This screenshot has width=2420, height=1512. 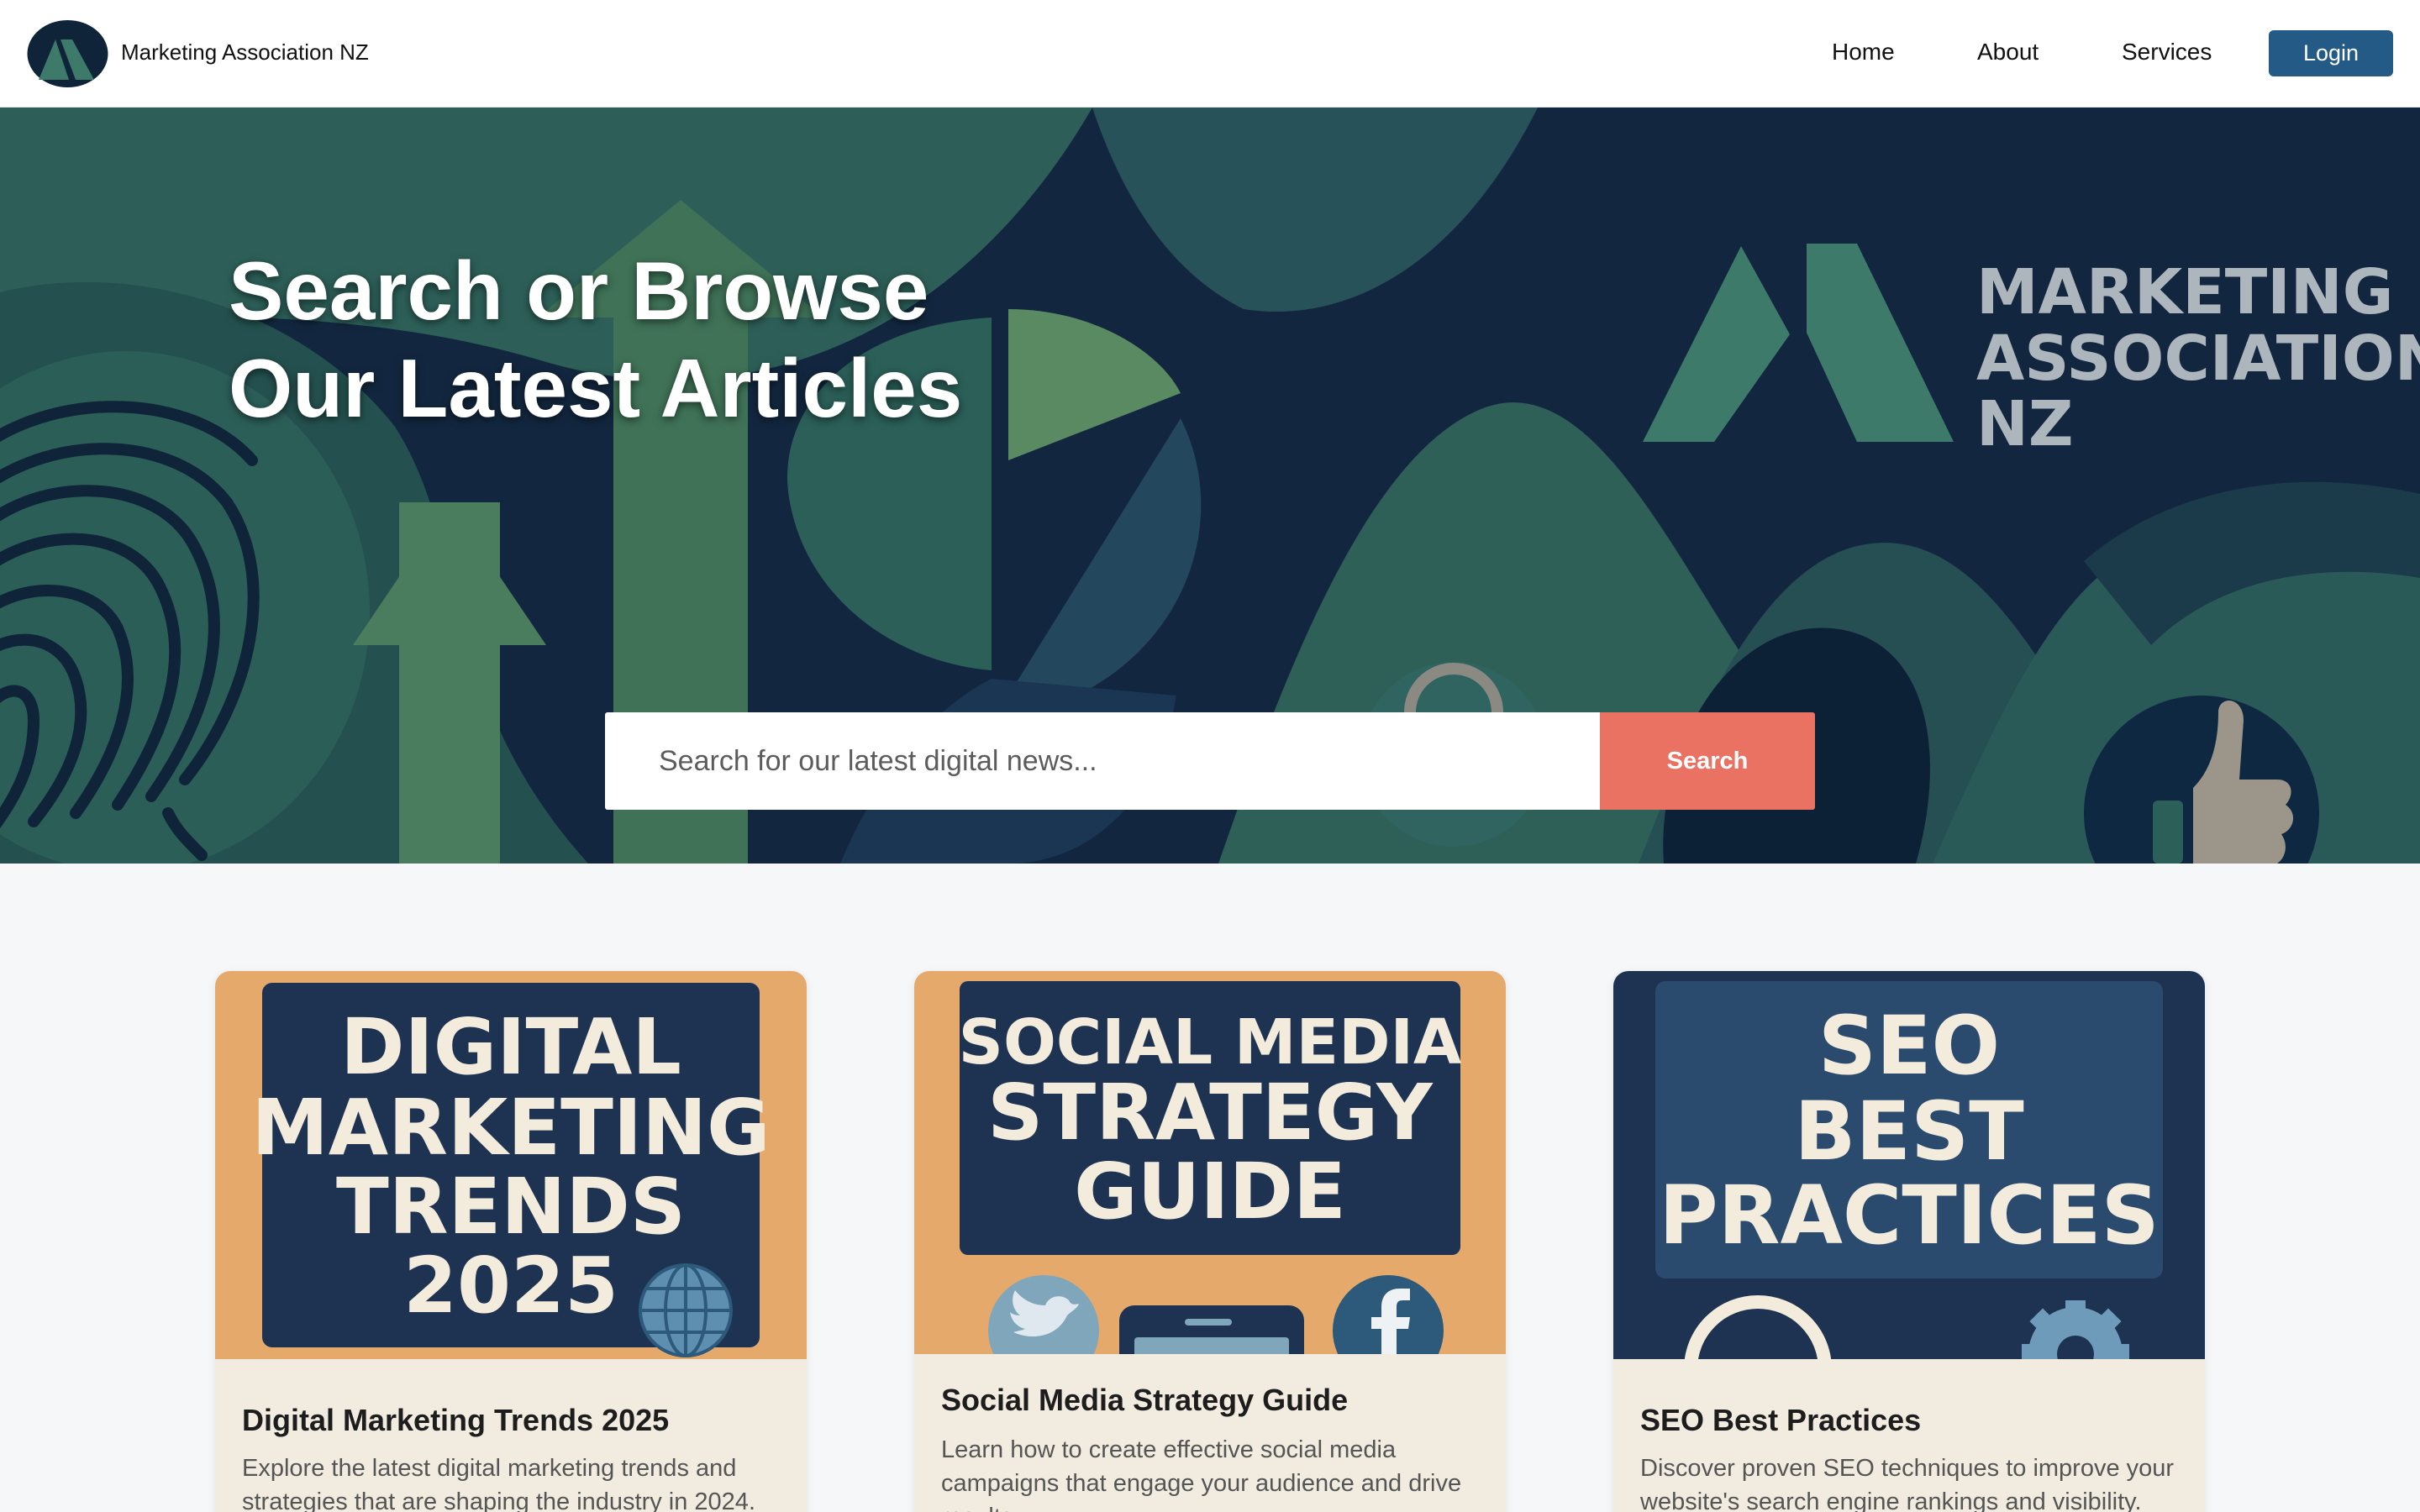 What do you see at coordinates (511, 1128) in the screenshot?
I see `poster-line: MARKETING` at bounding box center [511, 1128].